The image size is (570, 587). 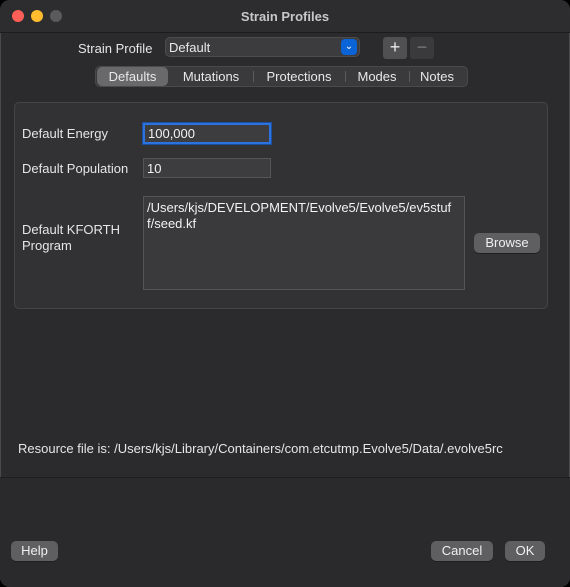 I want to click on minus-icon: −, so click(x=422, y=47).